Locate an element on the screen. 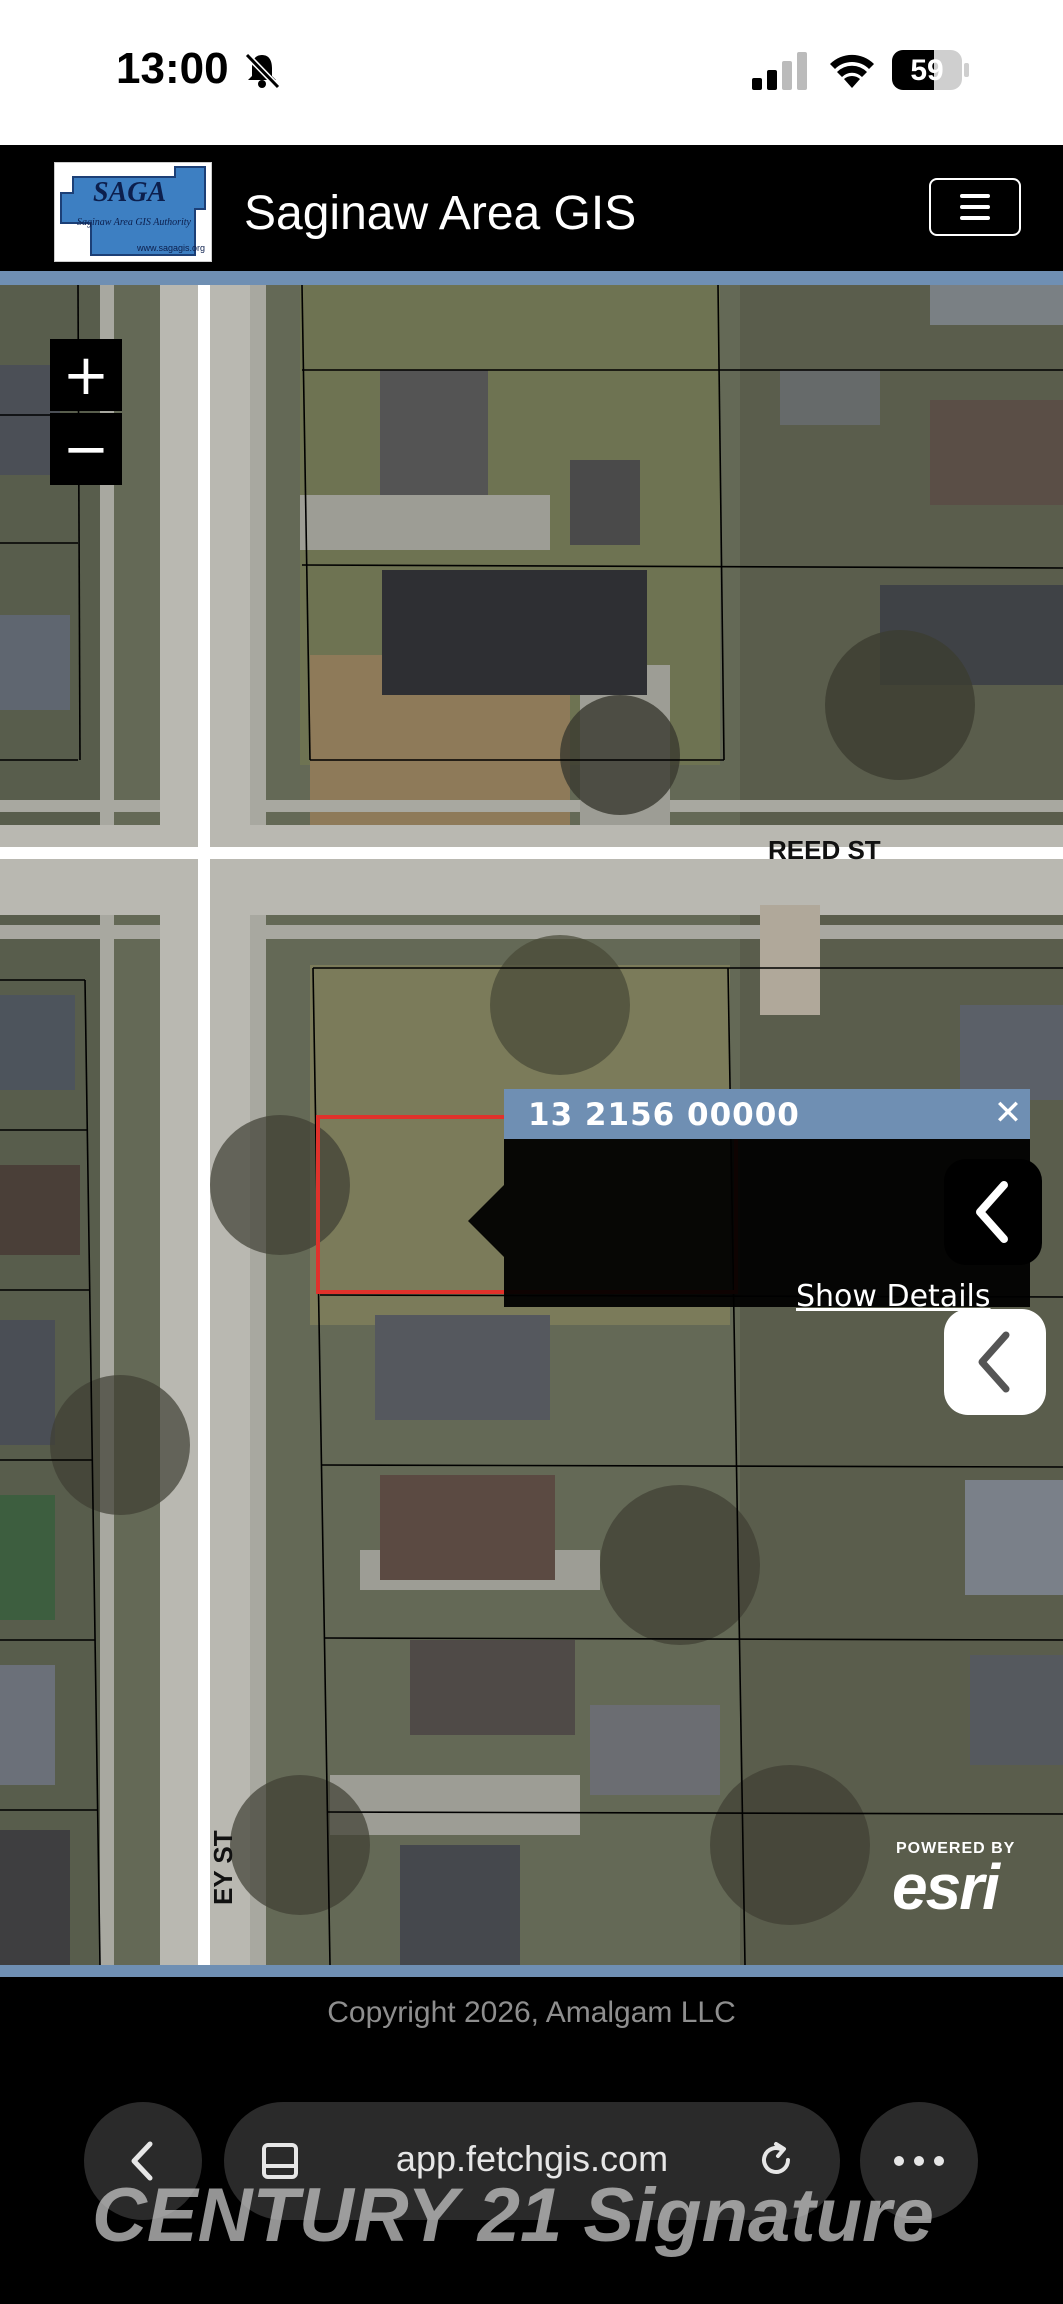  menu-button is located at coordinates (975, 207).